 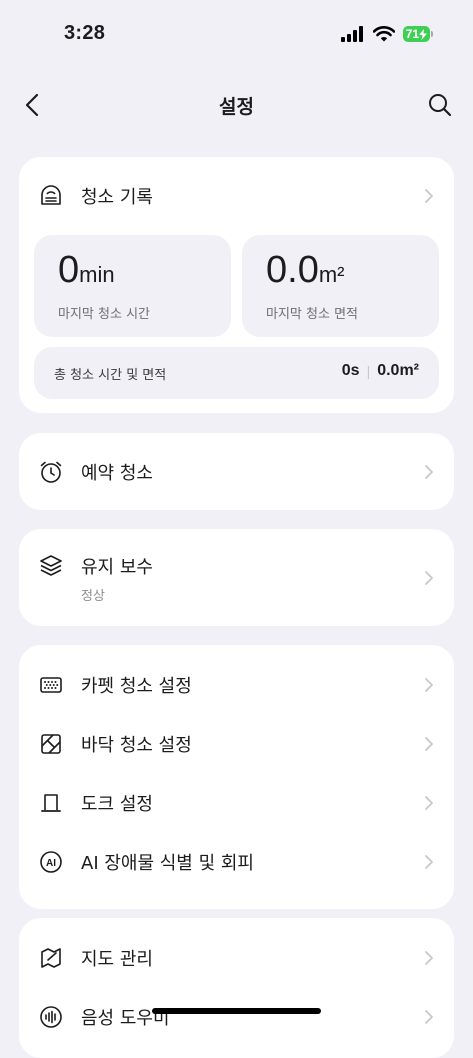 I want to click on ai-obstacle-row: AI AI 장애물 식별 및 회피, so click(x=236, y=861).